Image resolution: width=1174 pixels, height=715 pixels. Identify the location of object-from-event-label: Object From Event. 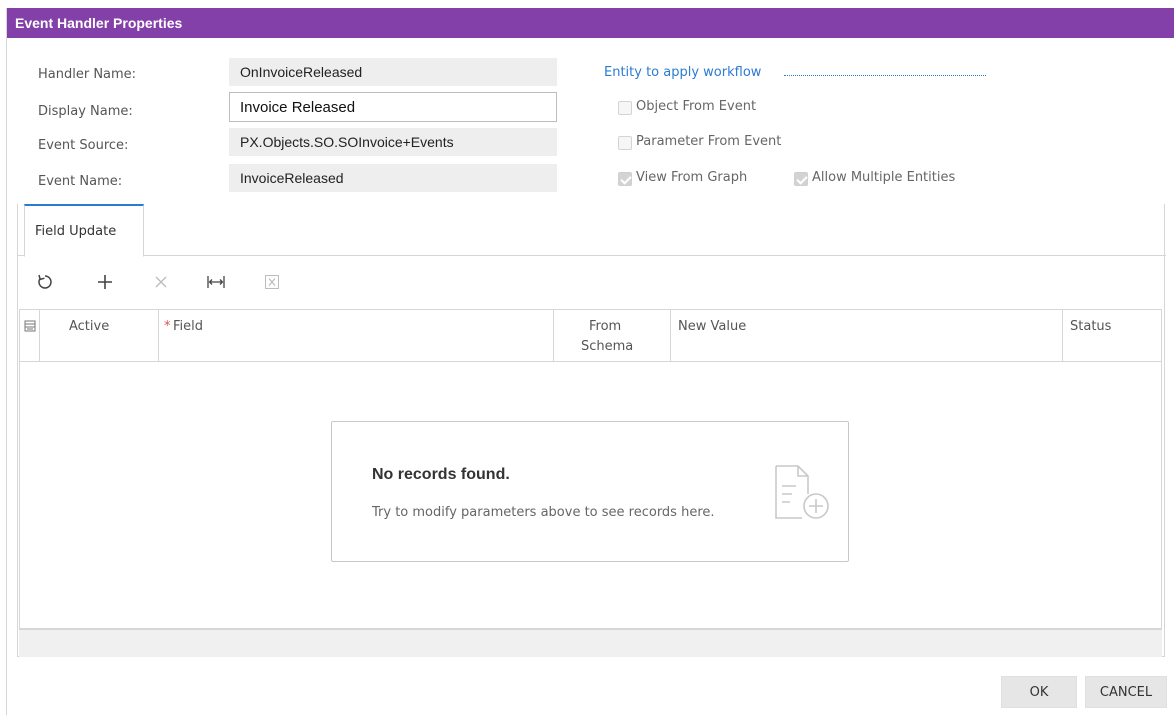
(696, 106).